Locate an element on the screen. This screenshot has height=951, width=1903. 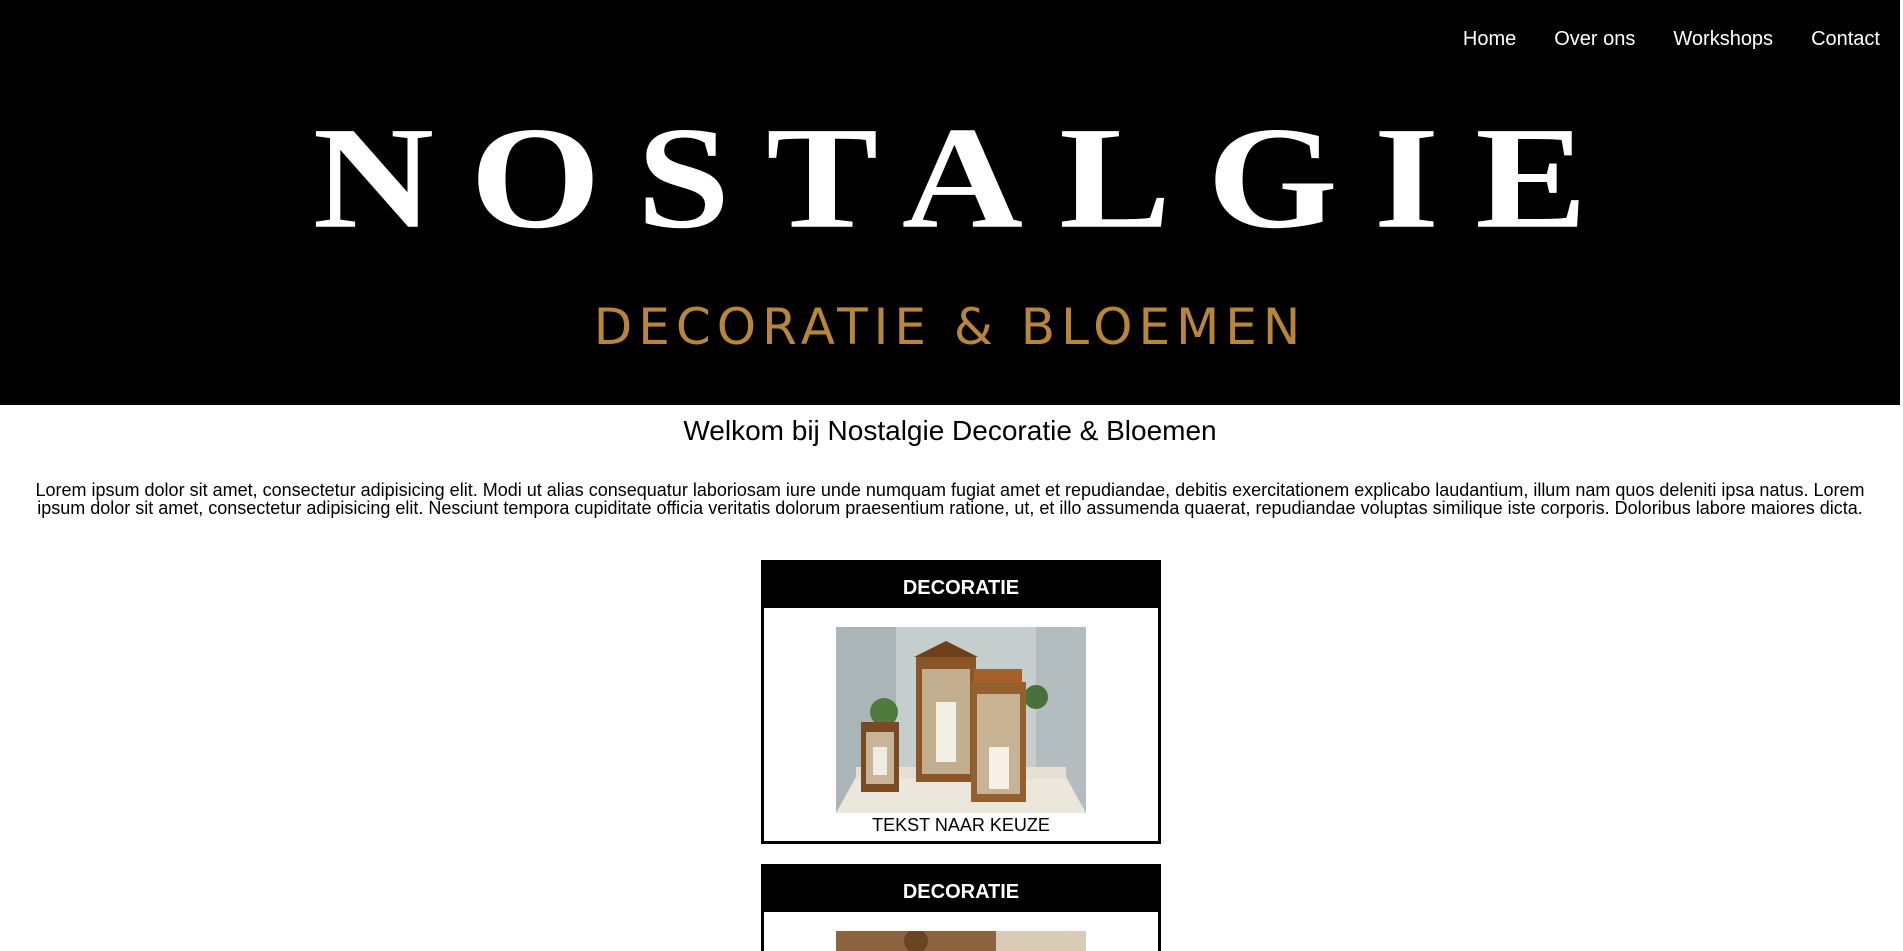
page-title: Welkom bij Nostalgie Decoratie & Bloemen is located at coordinates (950, 430).